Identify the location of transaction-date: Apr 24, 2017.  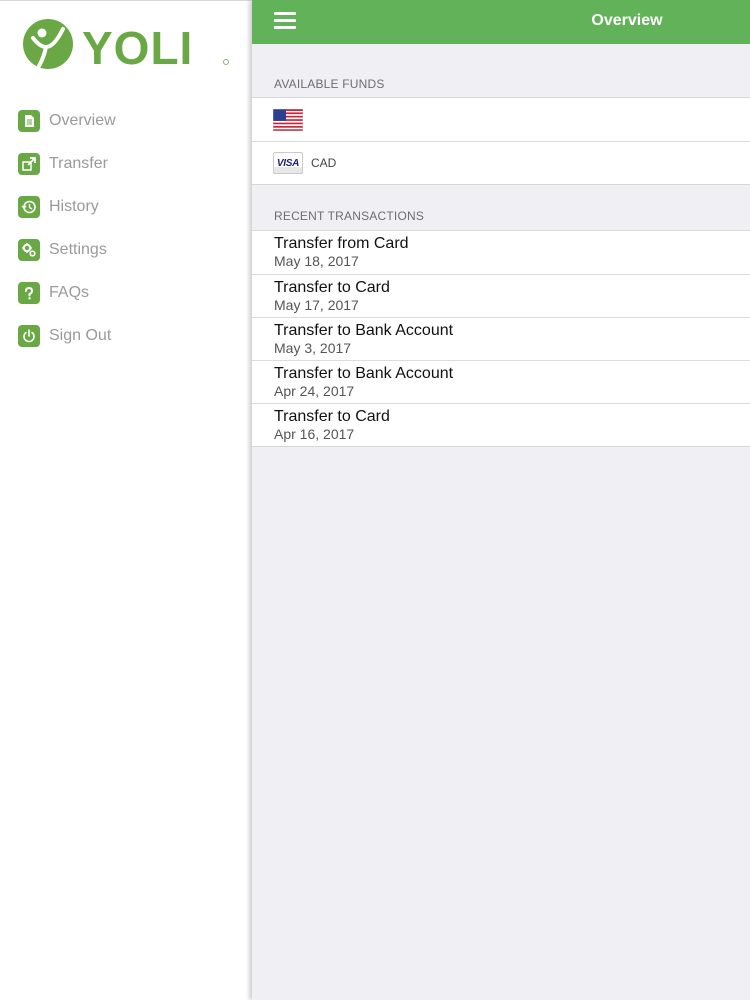
(314, 391).